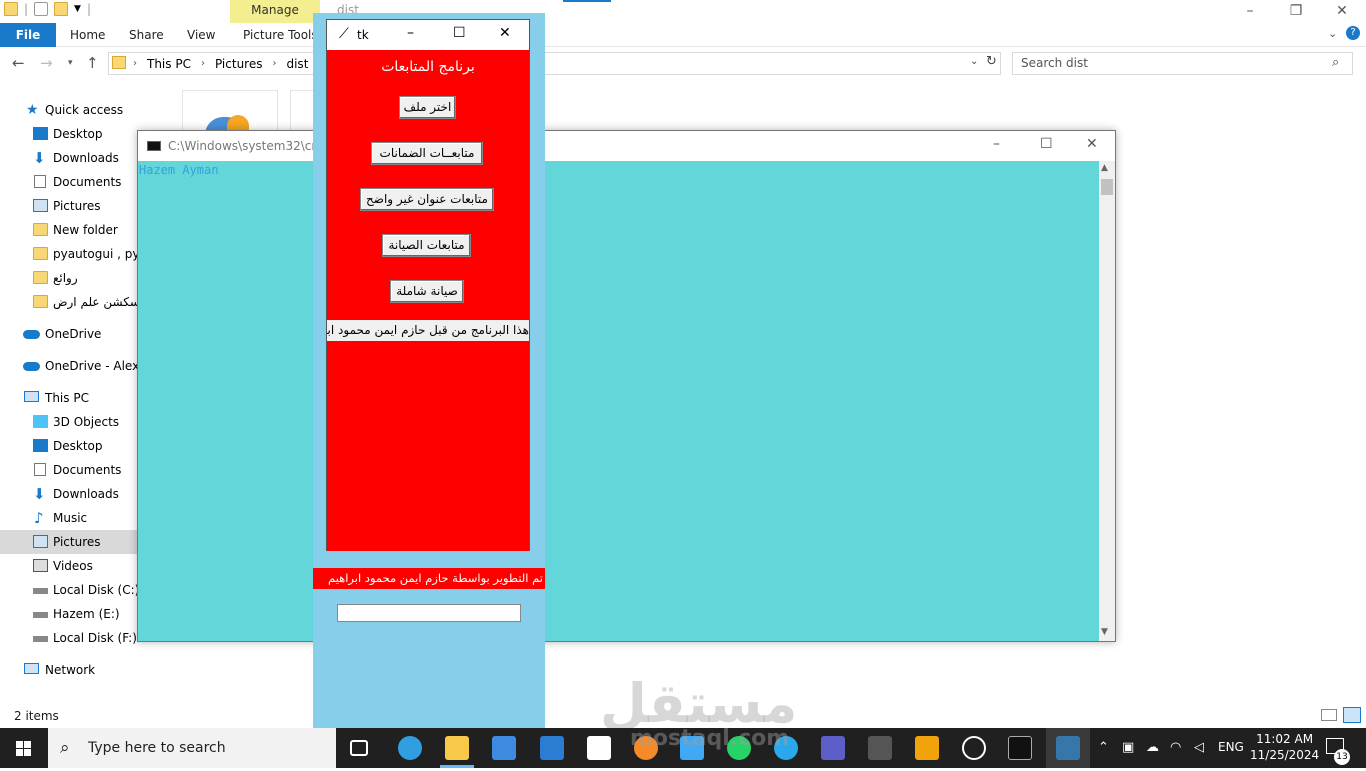 The width and height of the screenshot is (1366, 771). What do you see at coordinates (359, 748) in the screenshot?
I see `task-view-icon` at bounding box center [359, 748].